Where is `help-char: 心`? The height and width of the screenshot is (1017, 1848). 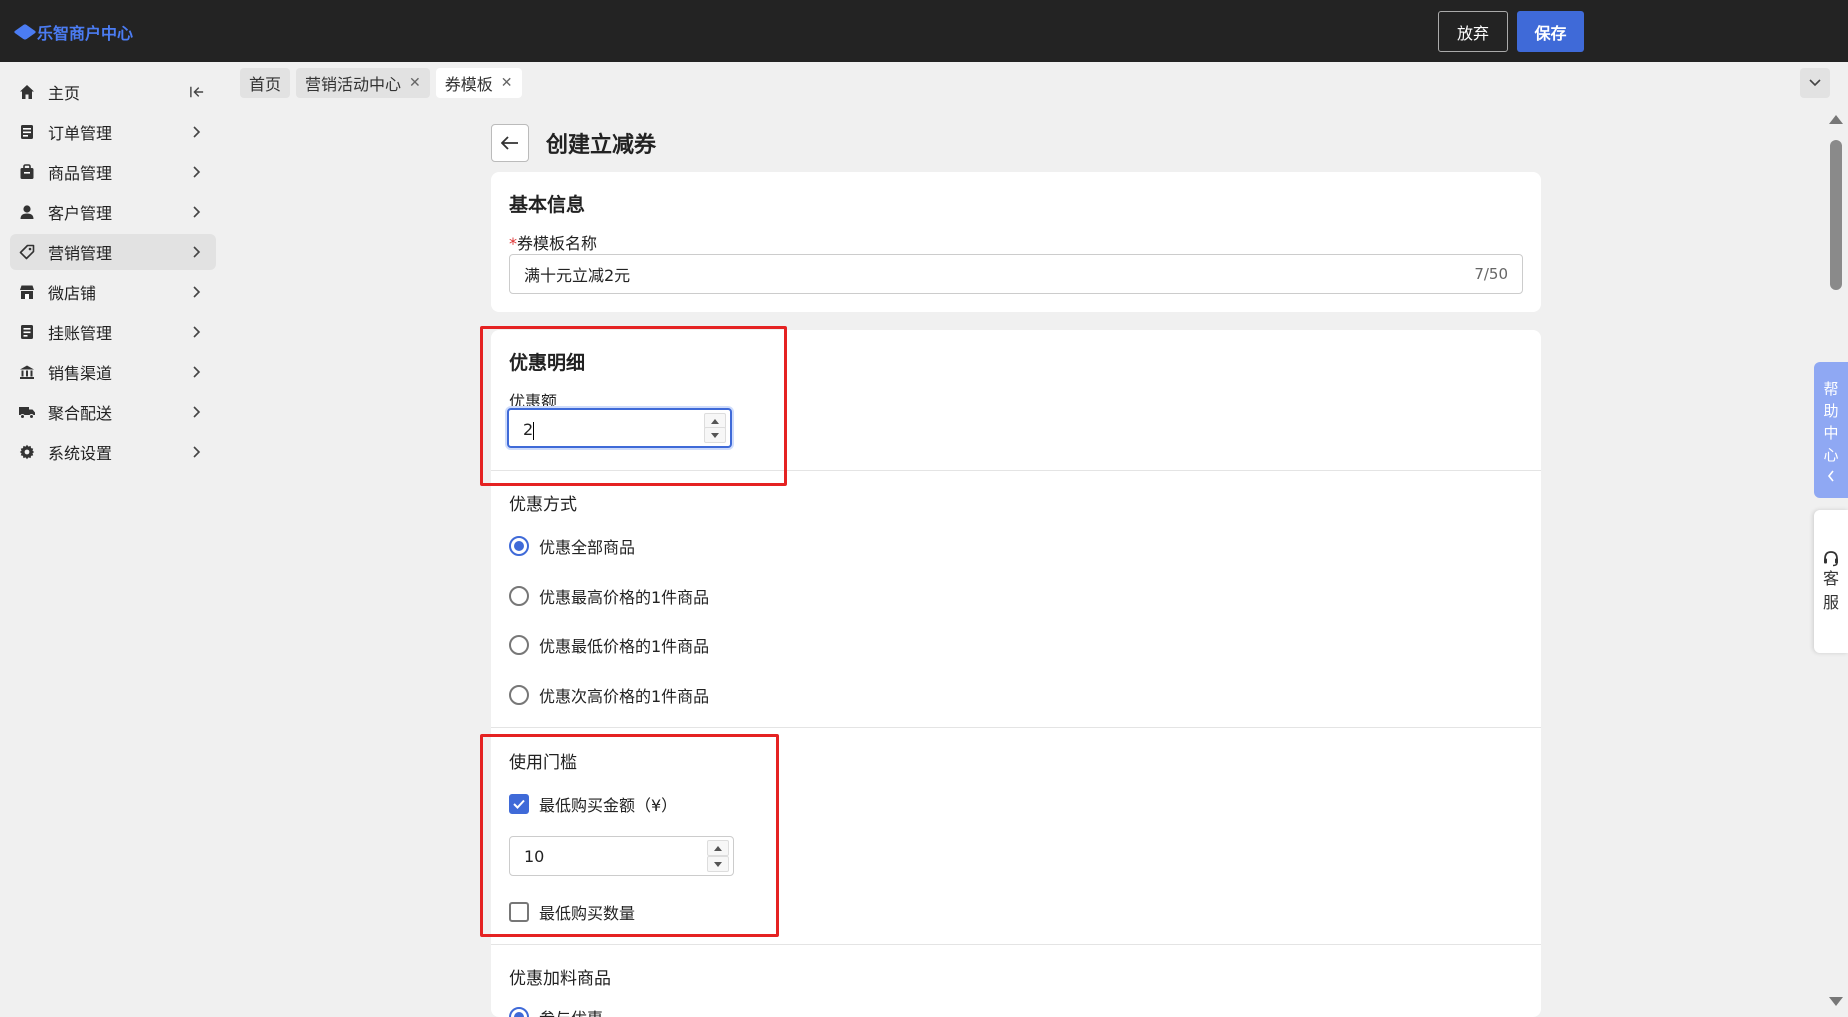
help-char: 心 is located at coordinates (1831, 455).